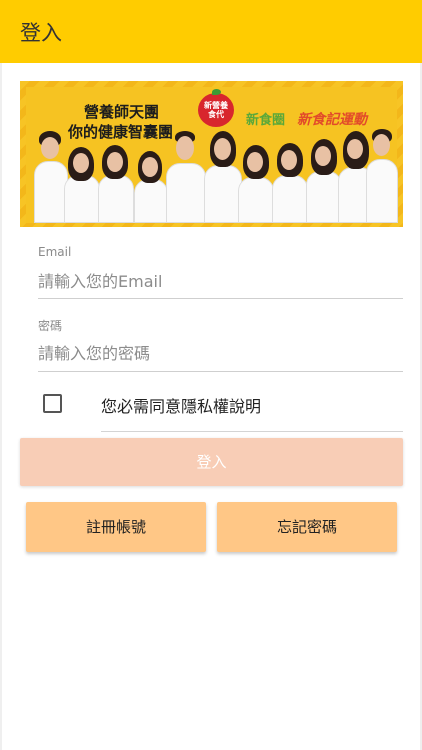 The image size is (422, 750). Describe the element at coordinates (181, 405) in the screenshot. I see `privacy-consent-text: 您必需同意隱私權說明` at that location.